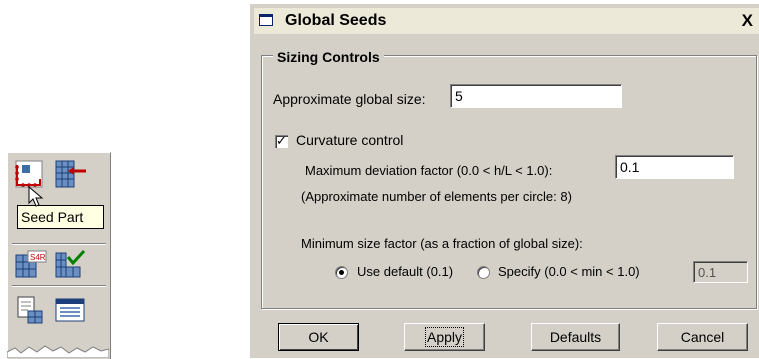  Describe the element at coordinates (506, 21) in the screenshot. I see `title-bar: Global Seeds X` at that location.